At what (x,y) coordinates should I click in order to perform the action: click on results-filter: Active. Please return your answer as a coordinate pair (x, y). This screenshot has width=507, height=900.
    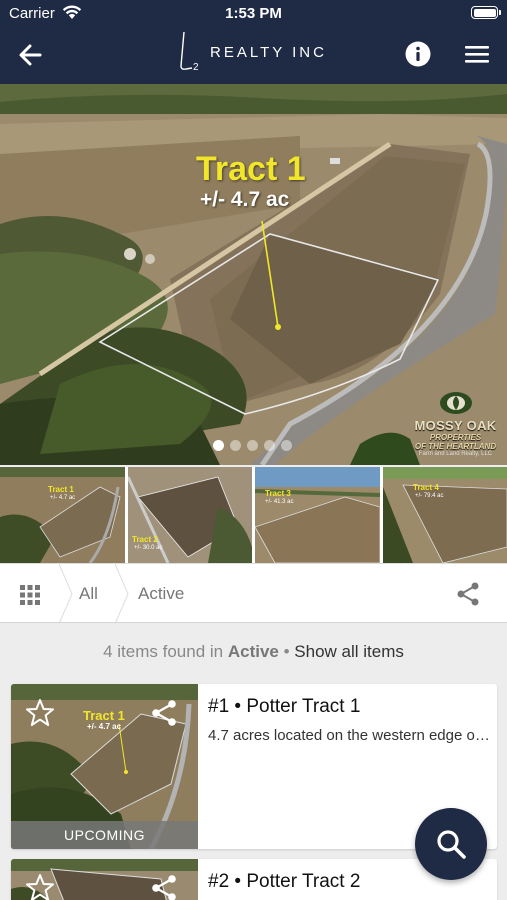
    Looking at the image, I should click on (253, 651).